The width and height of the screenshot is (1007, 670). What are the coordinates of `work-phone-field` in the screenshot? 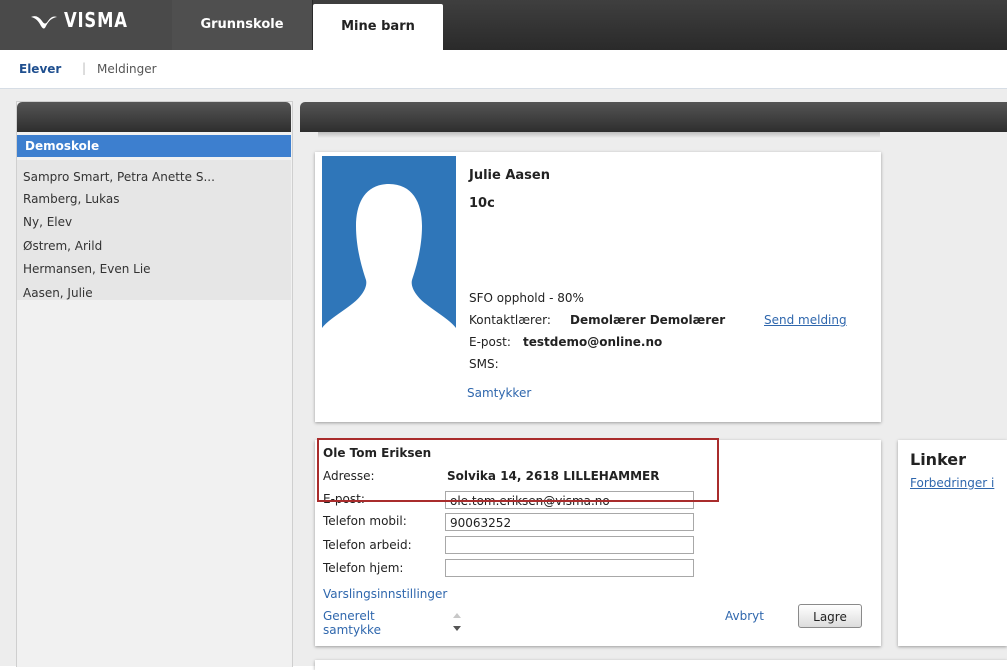 It's located at (569, 545).